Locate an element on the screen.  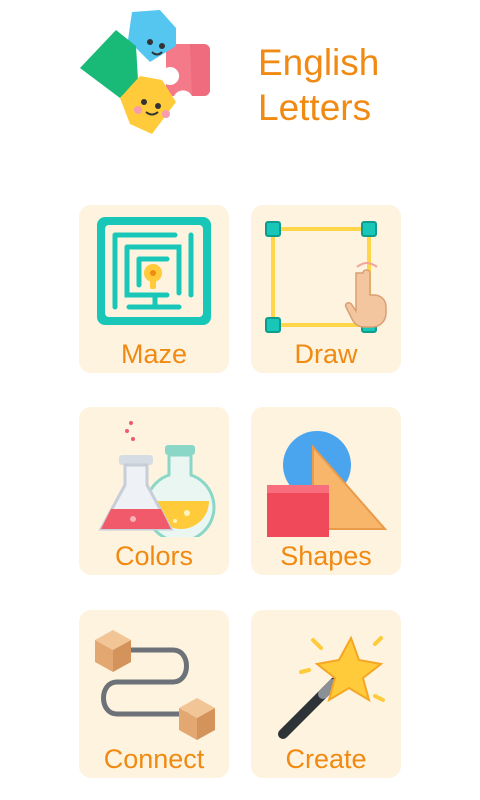
colors-button: Colors is located at coordinates (154, 491).